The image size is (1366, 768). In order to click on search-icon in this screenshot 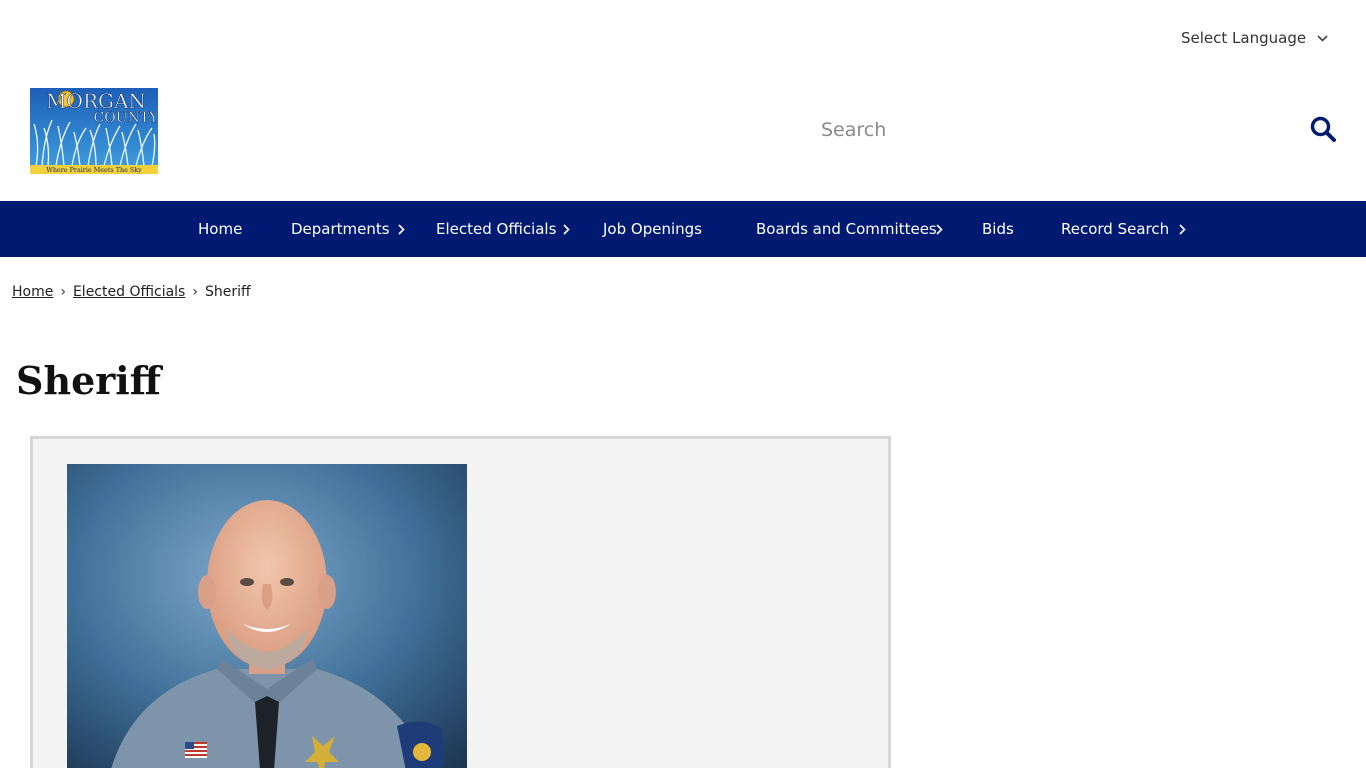, I will do `click(1323, 131)`.